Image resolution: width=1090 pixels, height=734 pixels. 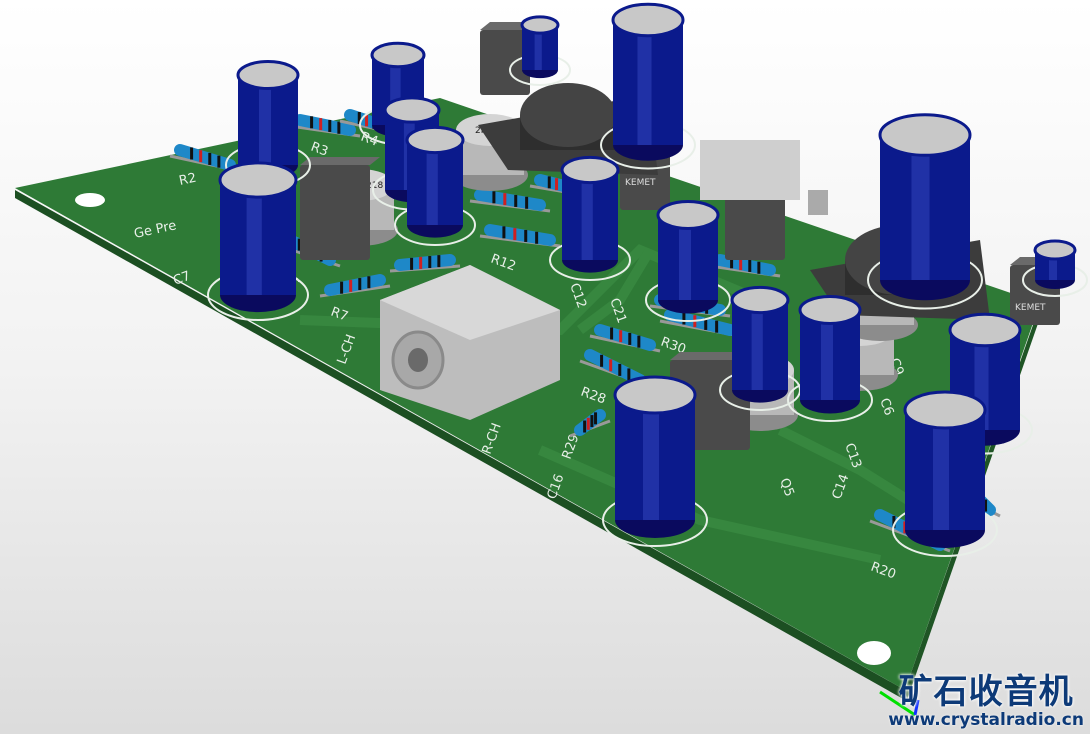 I want to click on watermark: 矿石收音机 www.crystalradio.cn, so click(x=986, y=702).